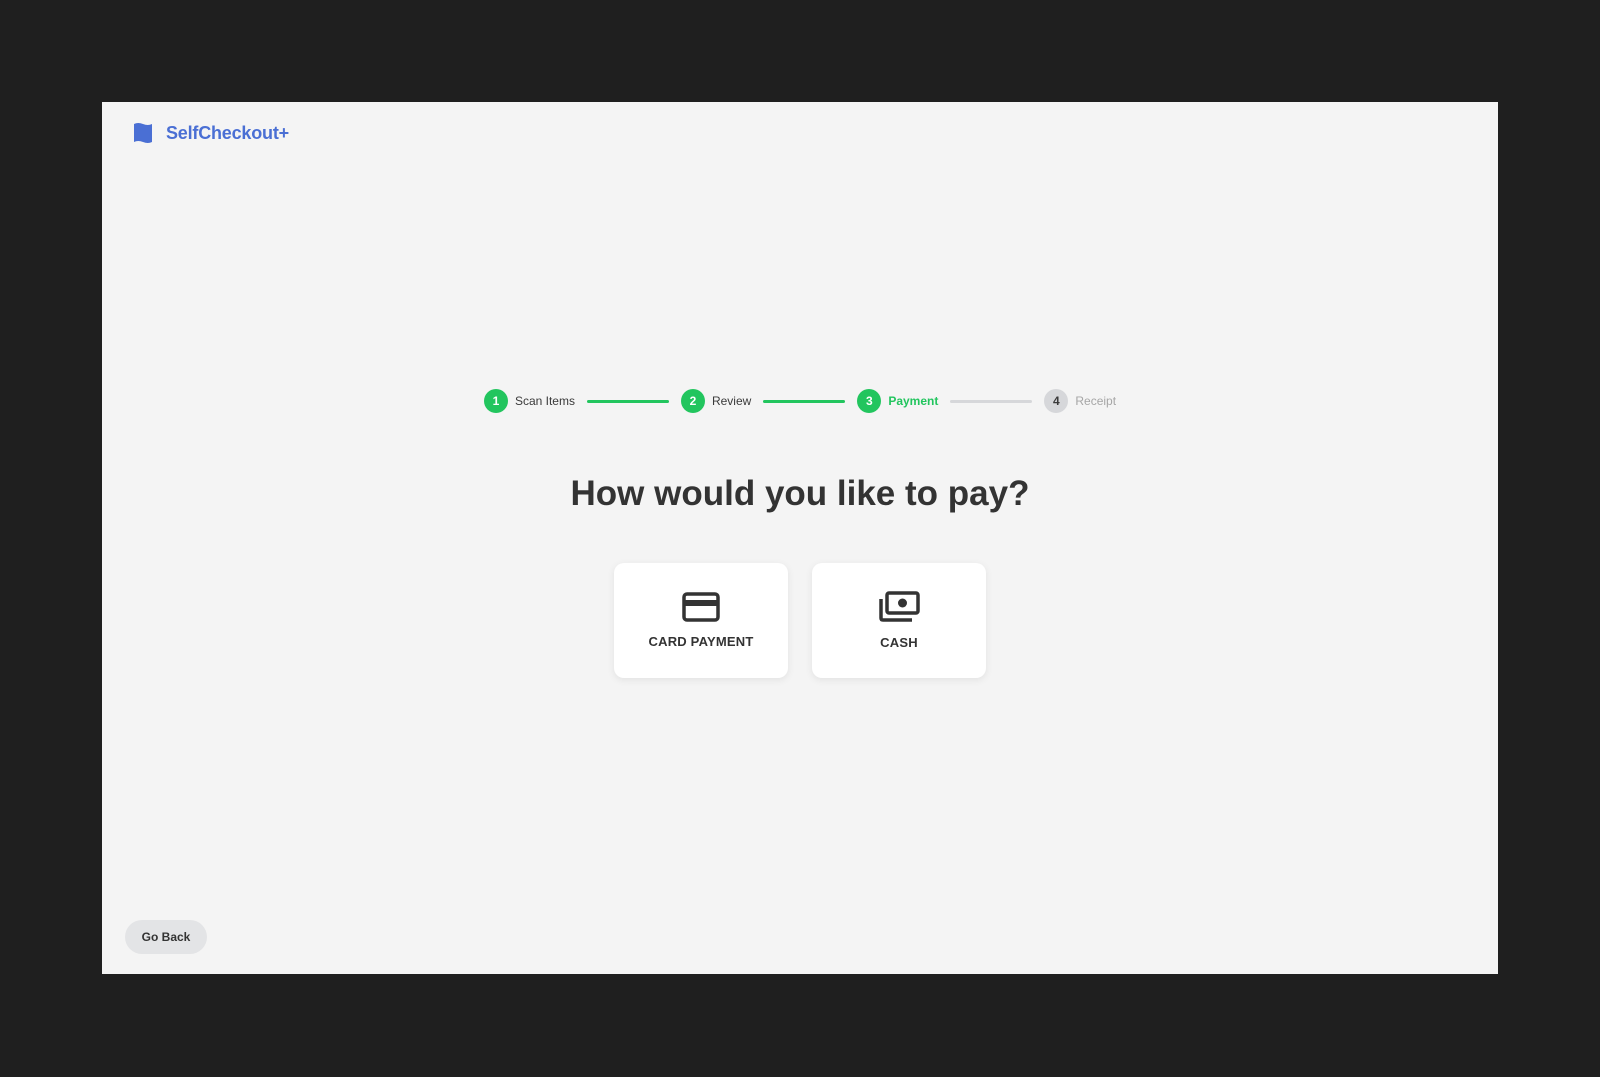  Describe the element at coordinates (899, 642) in the screenshot. I see `option-label: CASH` at that location.